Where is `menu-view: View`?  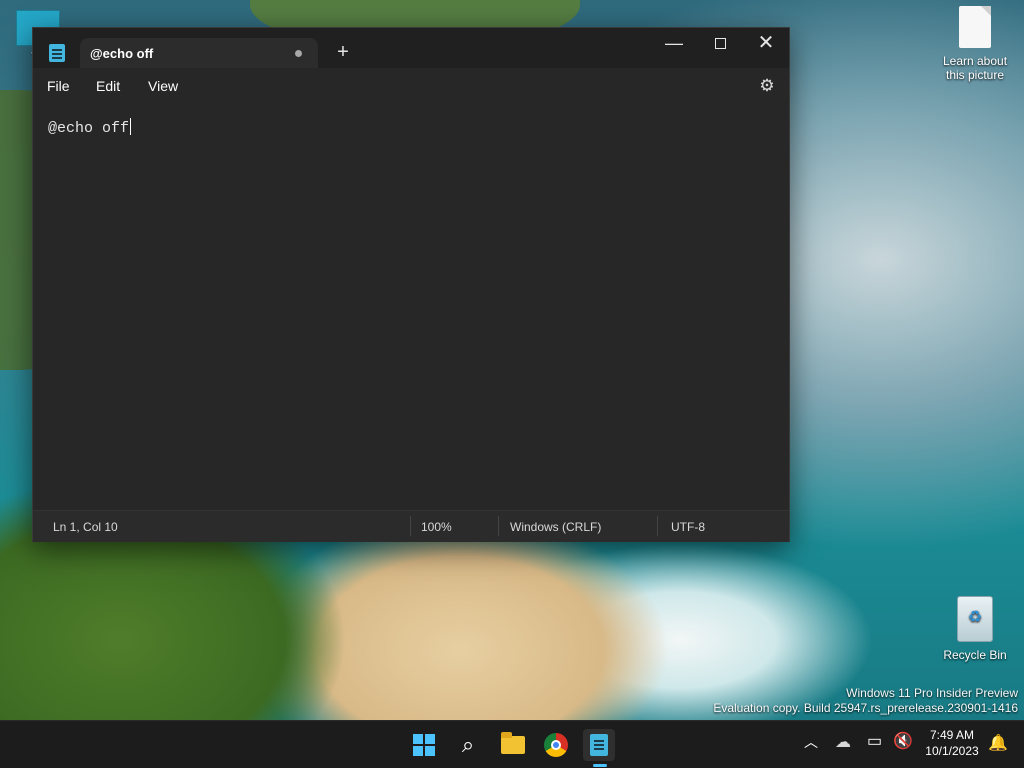
menu-view: View is located at coordinates (163, 86).